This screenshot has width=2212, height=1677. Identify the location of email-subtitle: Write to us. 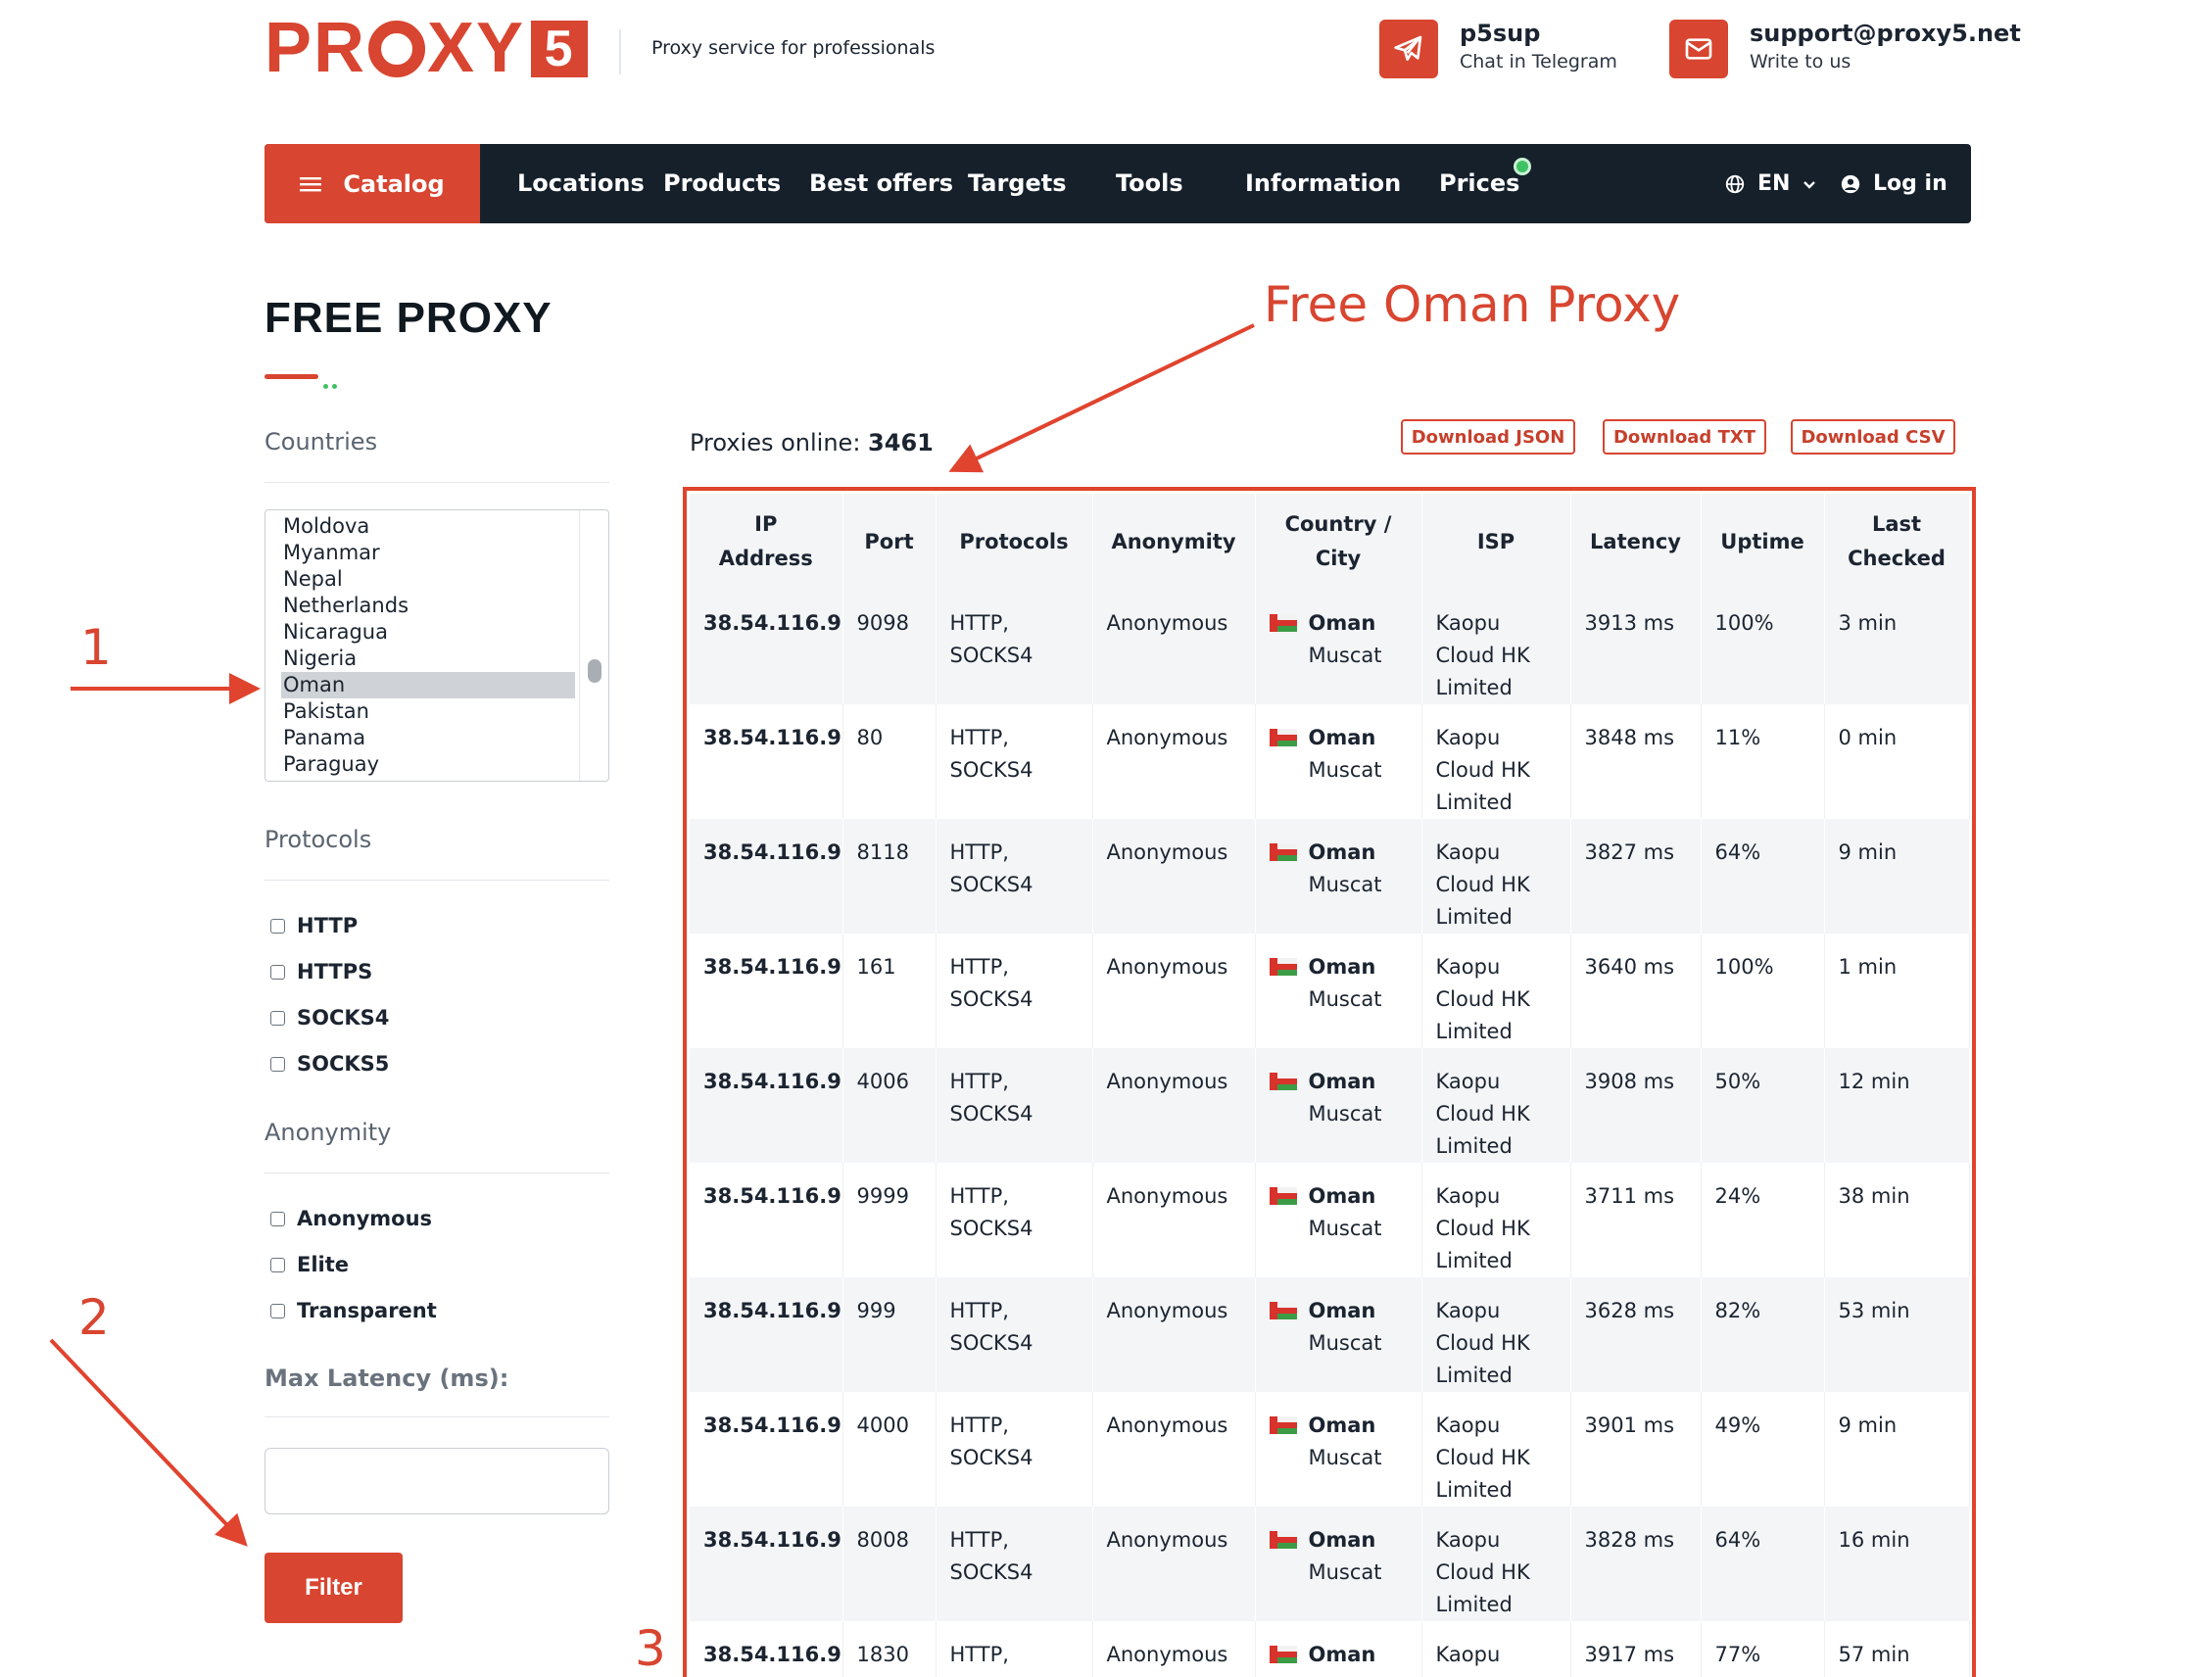
(1800, 61).